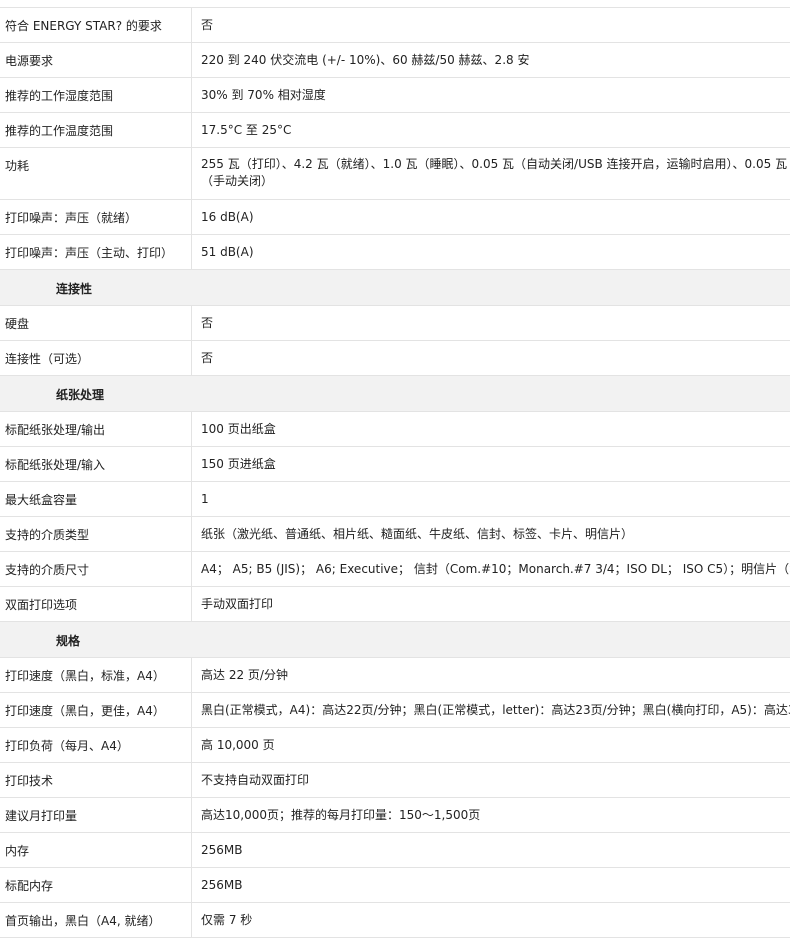  Describe the element at coordinates (238, 429) in the screenshot. I see `spec-value: 100 页出纸盒` at that location.